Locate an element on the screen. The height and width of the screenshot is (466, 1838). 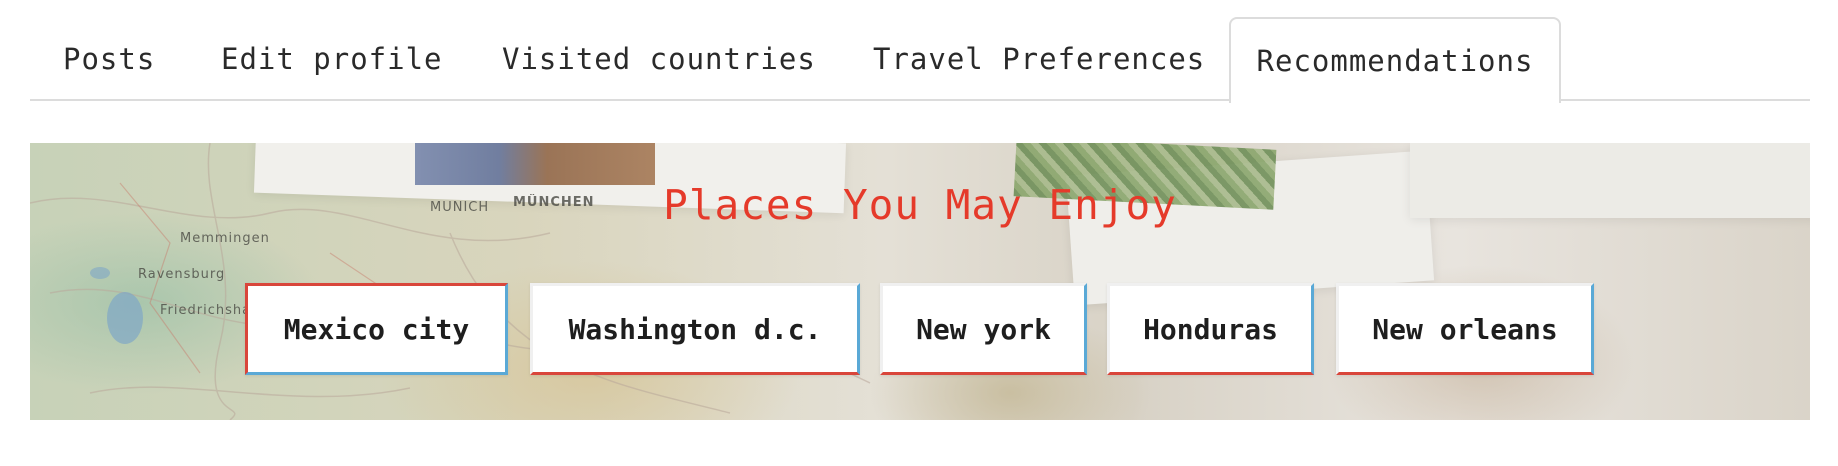
map-label: Ravensburg is located at coordinates (182, 274).